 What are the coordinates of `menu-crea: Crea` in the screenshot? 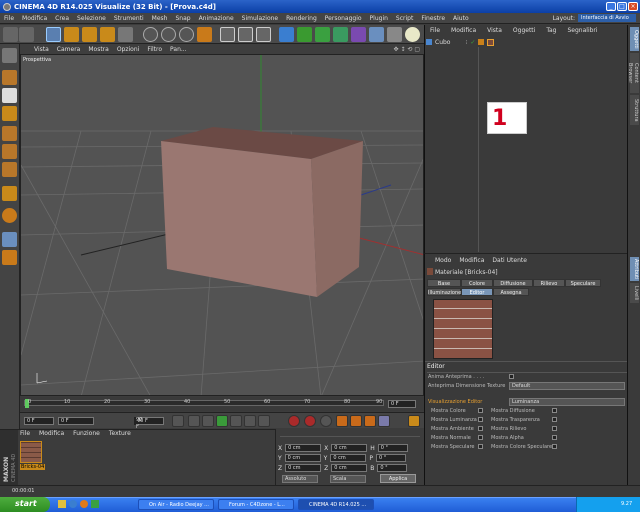 It's located at (62, 18).